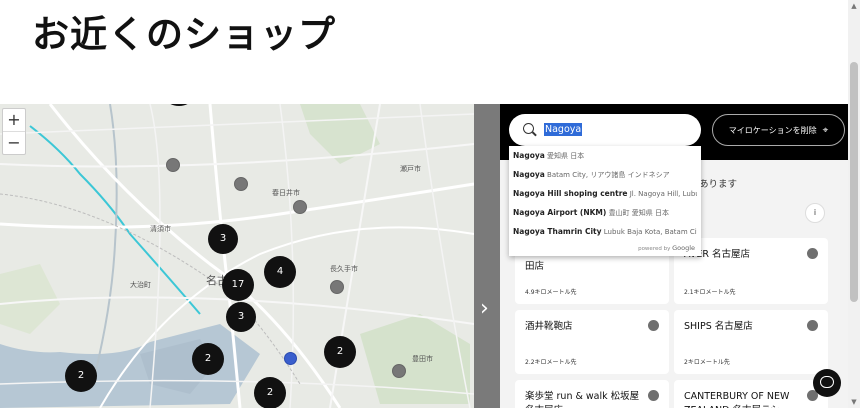 Image resolution: width=860 pixels, height=408 pixels. Describe the element at coordinates (286, 193) in the screenshot. I see `map-town-label: 春日井市` at that location.